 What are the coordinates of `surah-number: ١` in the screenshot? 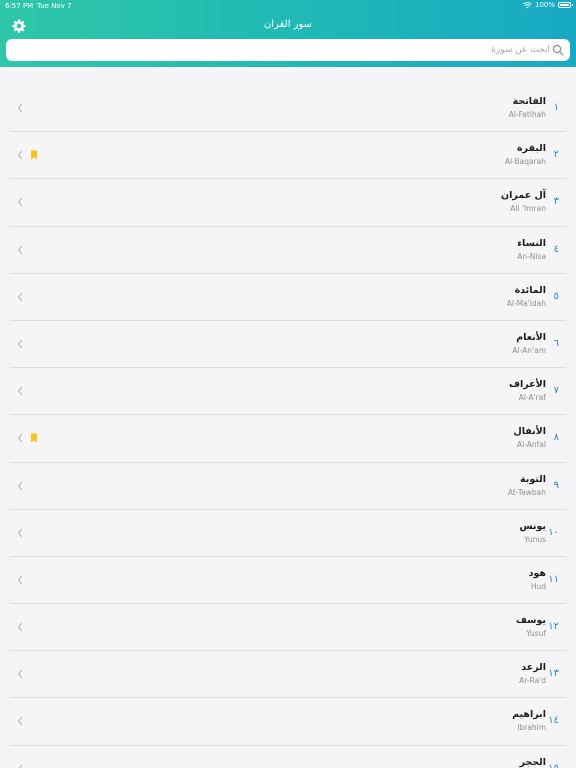 It's located at (556, 107).